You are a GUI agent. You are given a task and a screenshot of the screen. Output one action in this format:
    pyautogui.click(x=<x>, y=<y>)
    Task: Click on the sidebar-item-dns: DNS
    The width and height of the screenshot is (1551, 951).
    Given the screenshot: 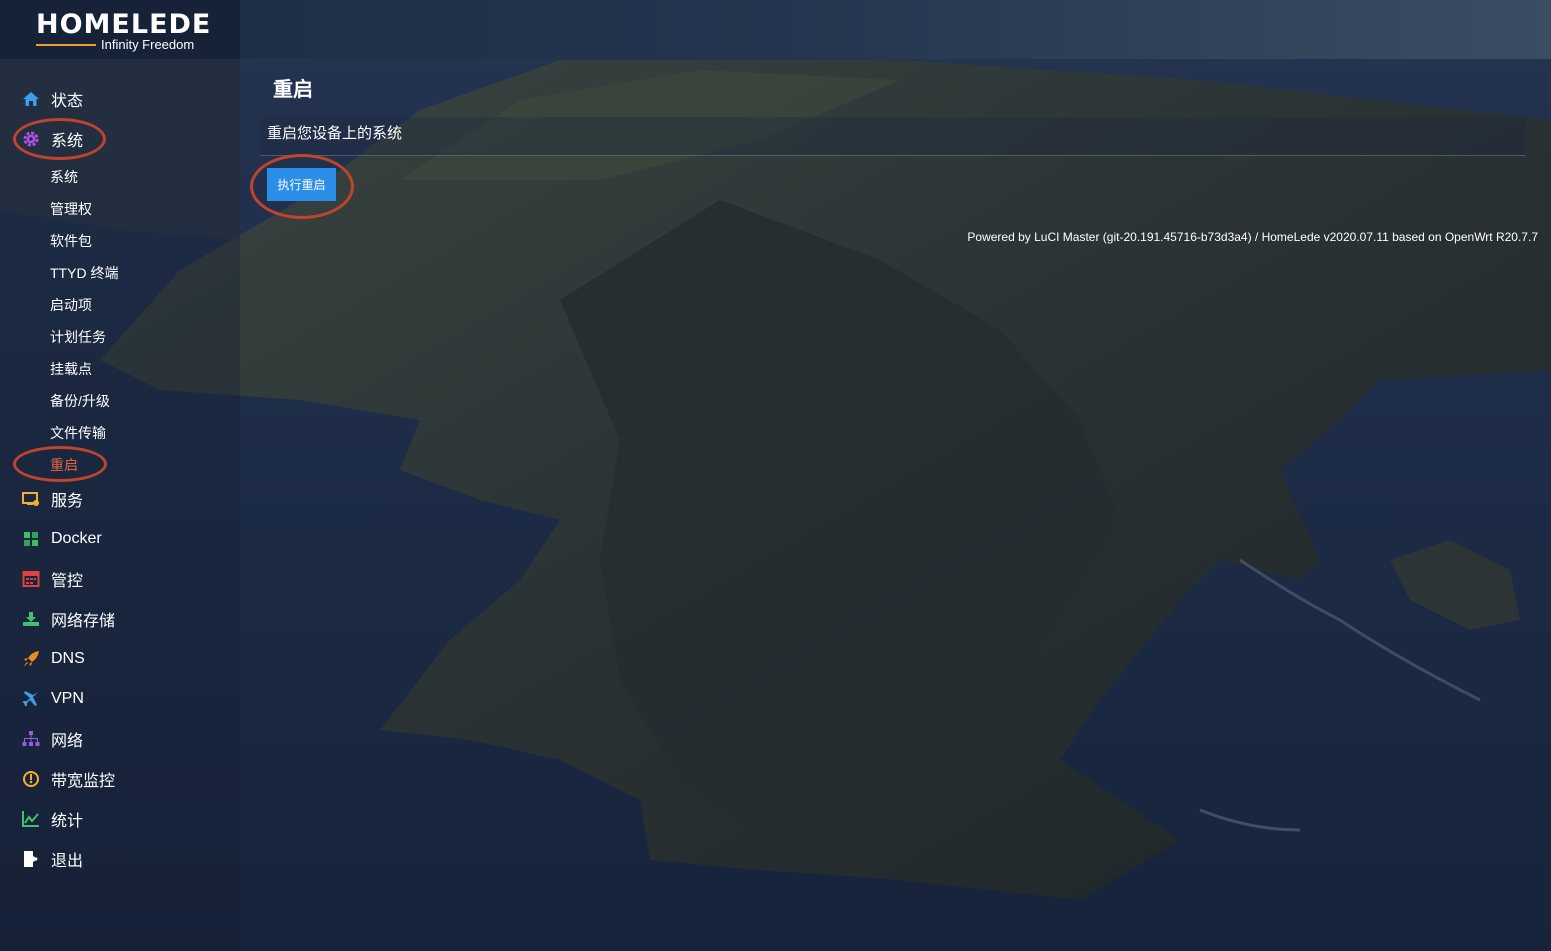 What is the action you would take?
    pyautogui.click(x=53, y=659)
    